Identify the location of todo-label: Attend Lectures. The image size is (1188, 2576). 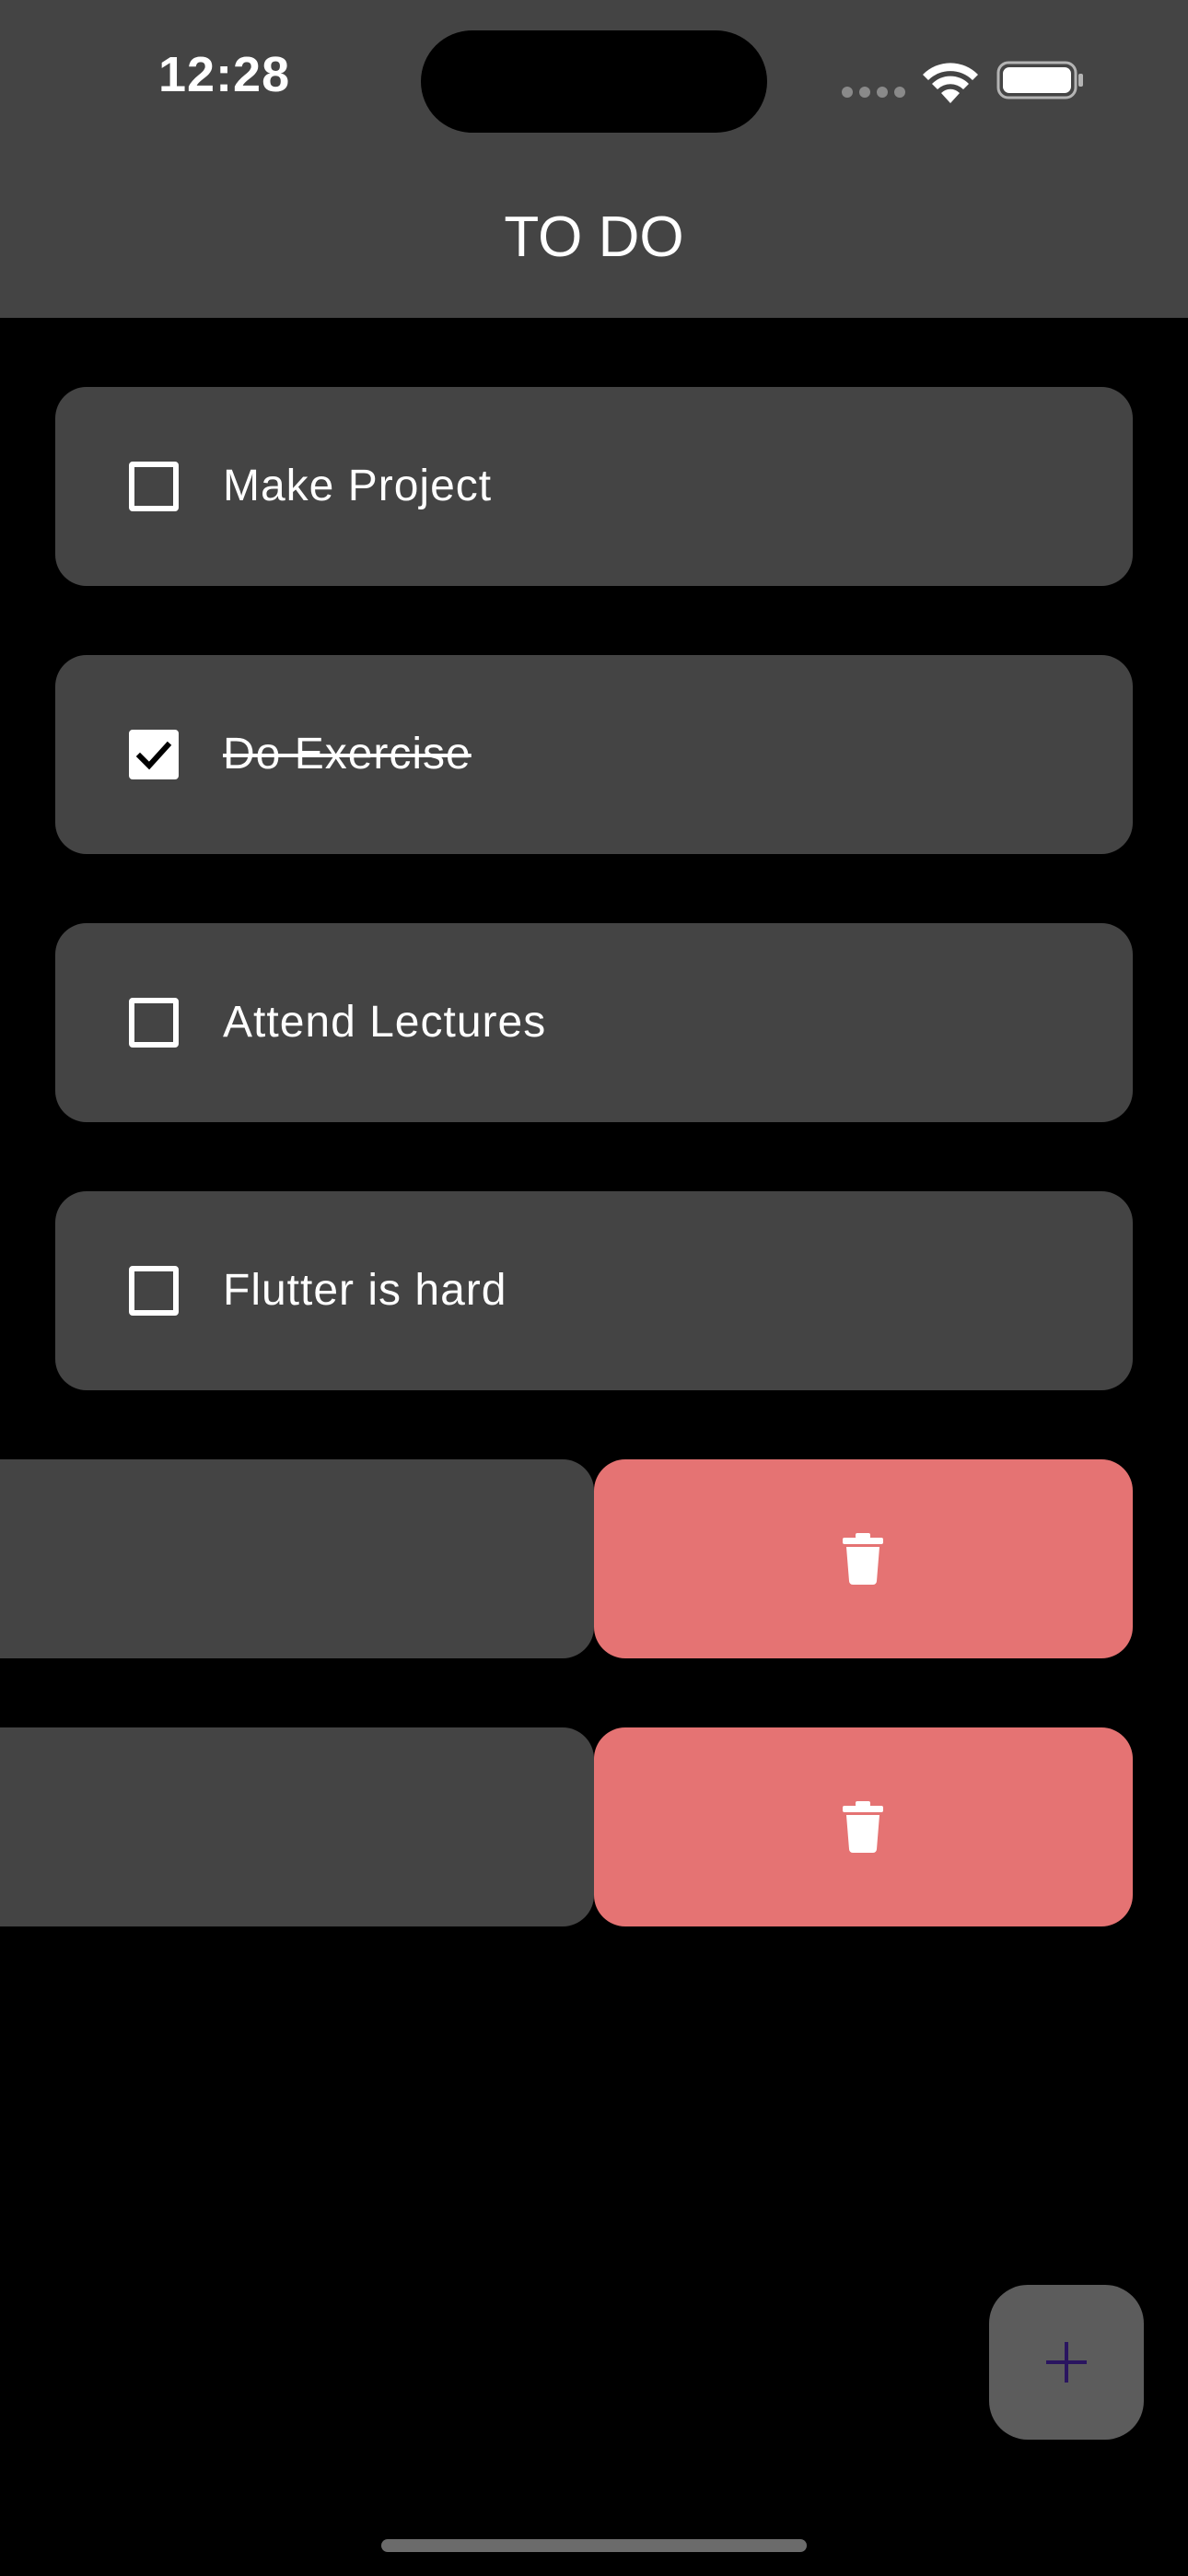
(385, 1022).